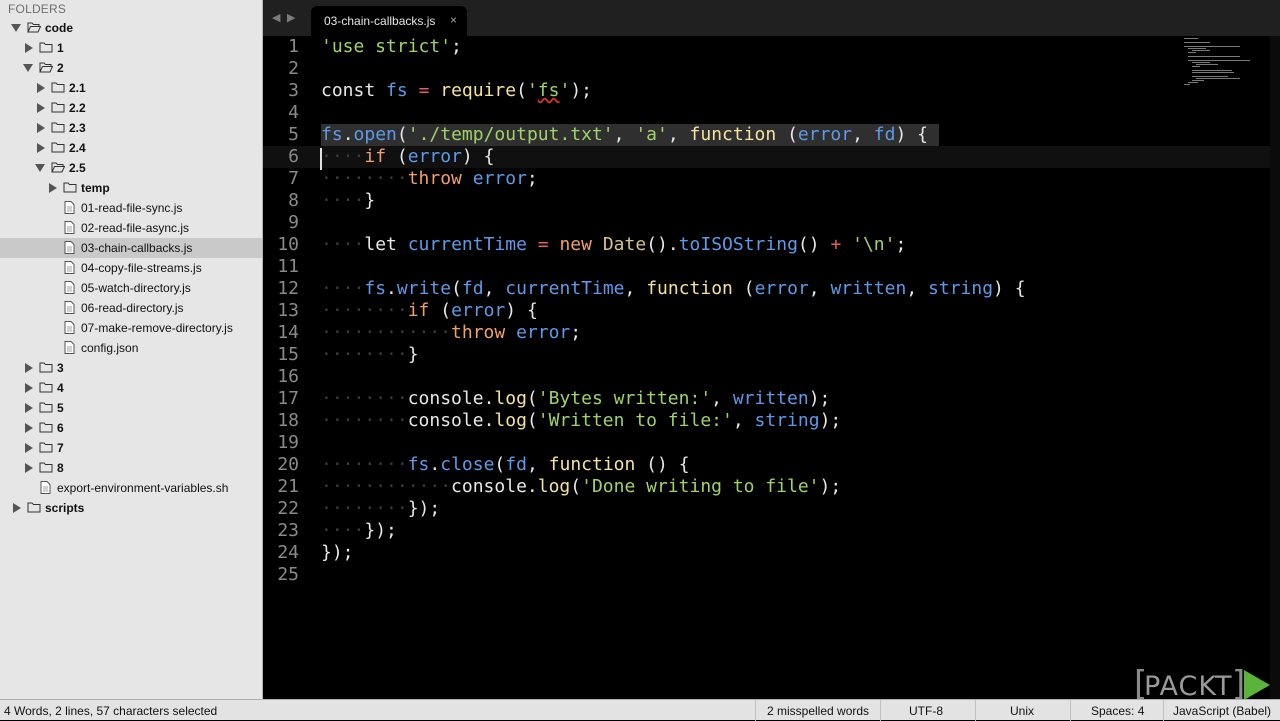 The image size is (1280, 721). I want to click on tree-folder: code, so click(131, 28).